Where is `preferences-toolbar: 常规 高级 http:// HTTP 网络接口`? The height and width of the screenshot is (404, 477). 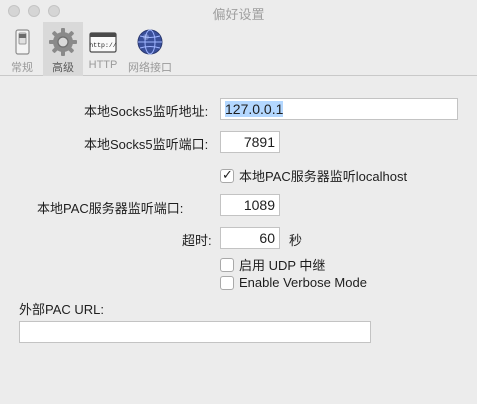
preferences-toolbar: 常规 高级 http:// HTTP 网络接口 is located at coordinates (238, 49).